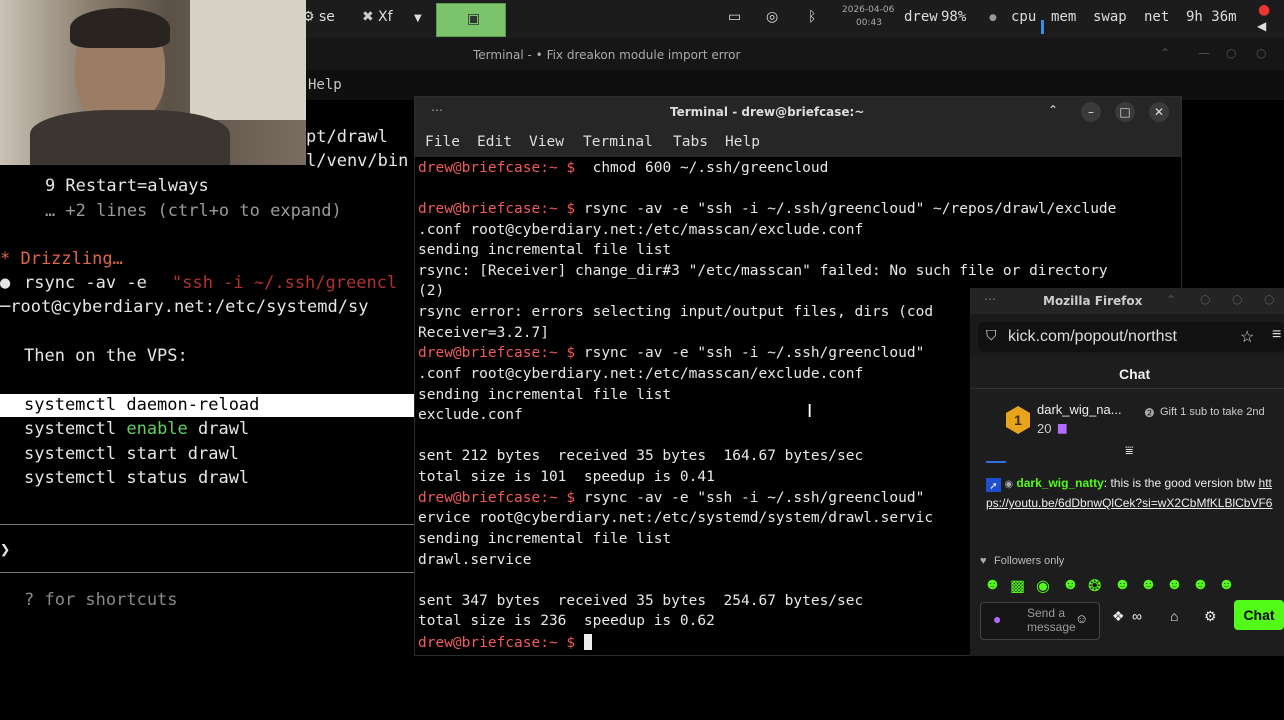 The image size is (1284, 720). I want to click on terminal-minimize-icon: –, so click(1091, 112).